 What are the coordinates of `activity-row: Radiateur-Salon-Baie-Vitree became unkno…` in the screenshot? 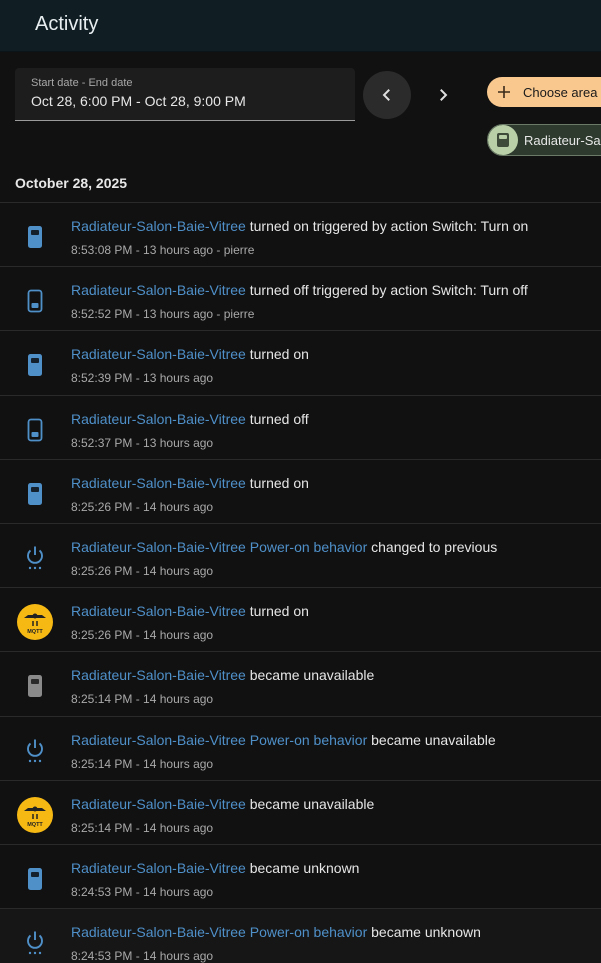 It's located at (300, 875).